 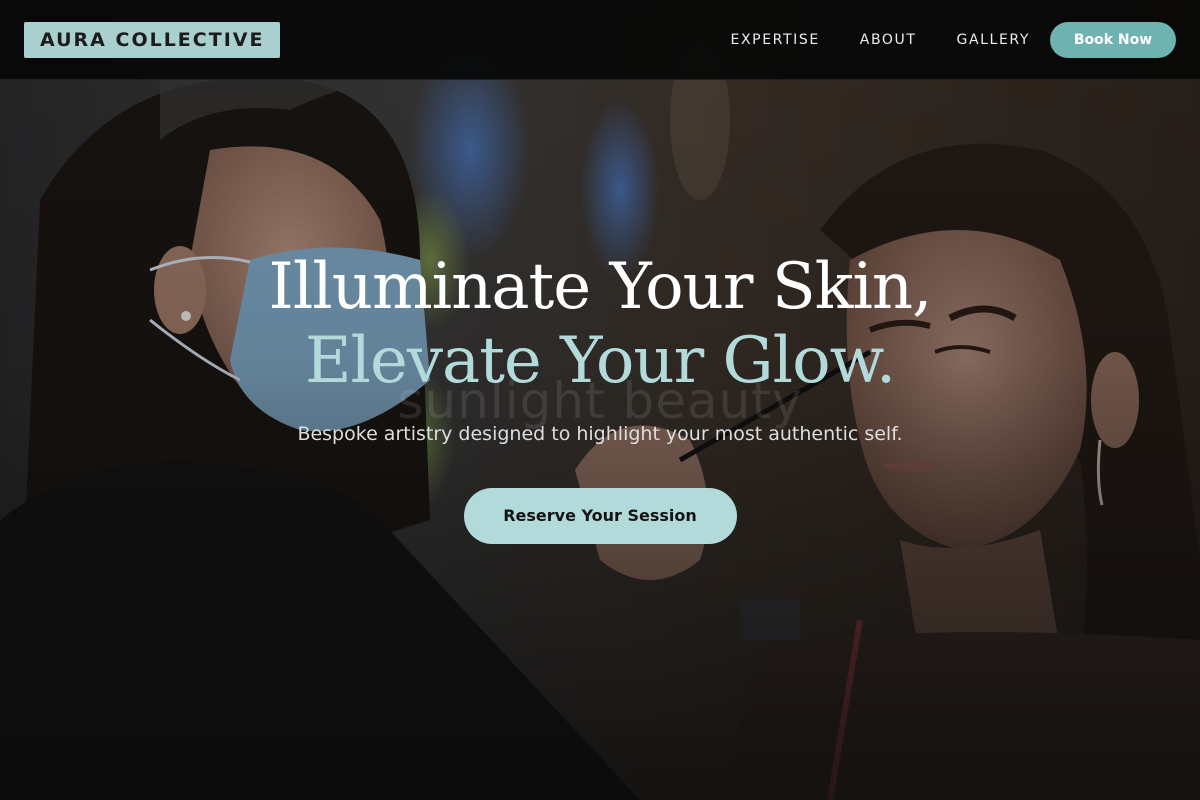 I want to click on nav-link-gallery: GALLERY, so click(x=993, y=40).